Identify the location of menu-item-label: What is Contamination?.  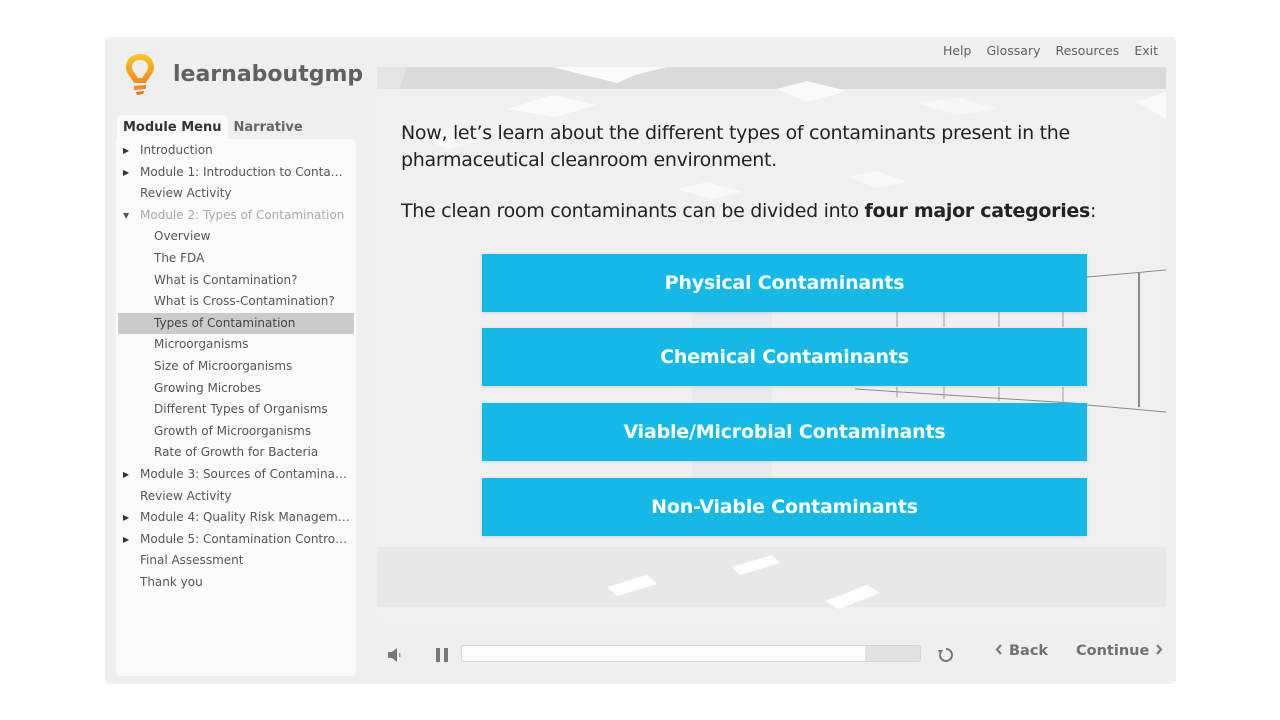
(226, 279).